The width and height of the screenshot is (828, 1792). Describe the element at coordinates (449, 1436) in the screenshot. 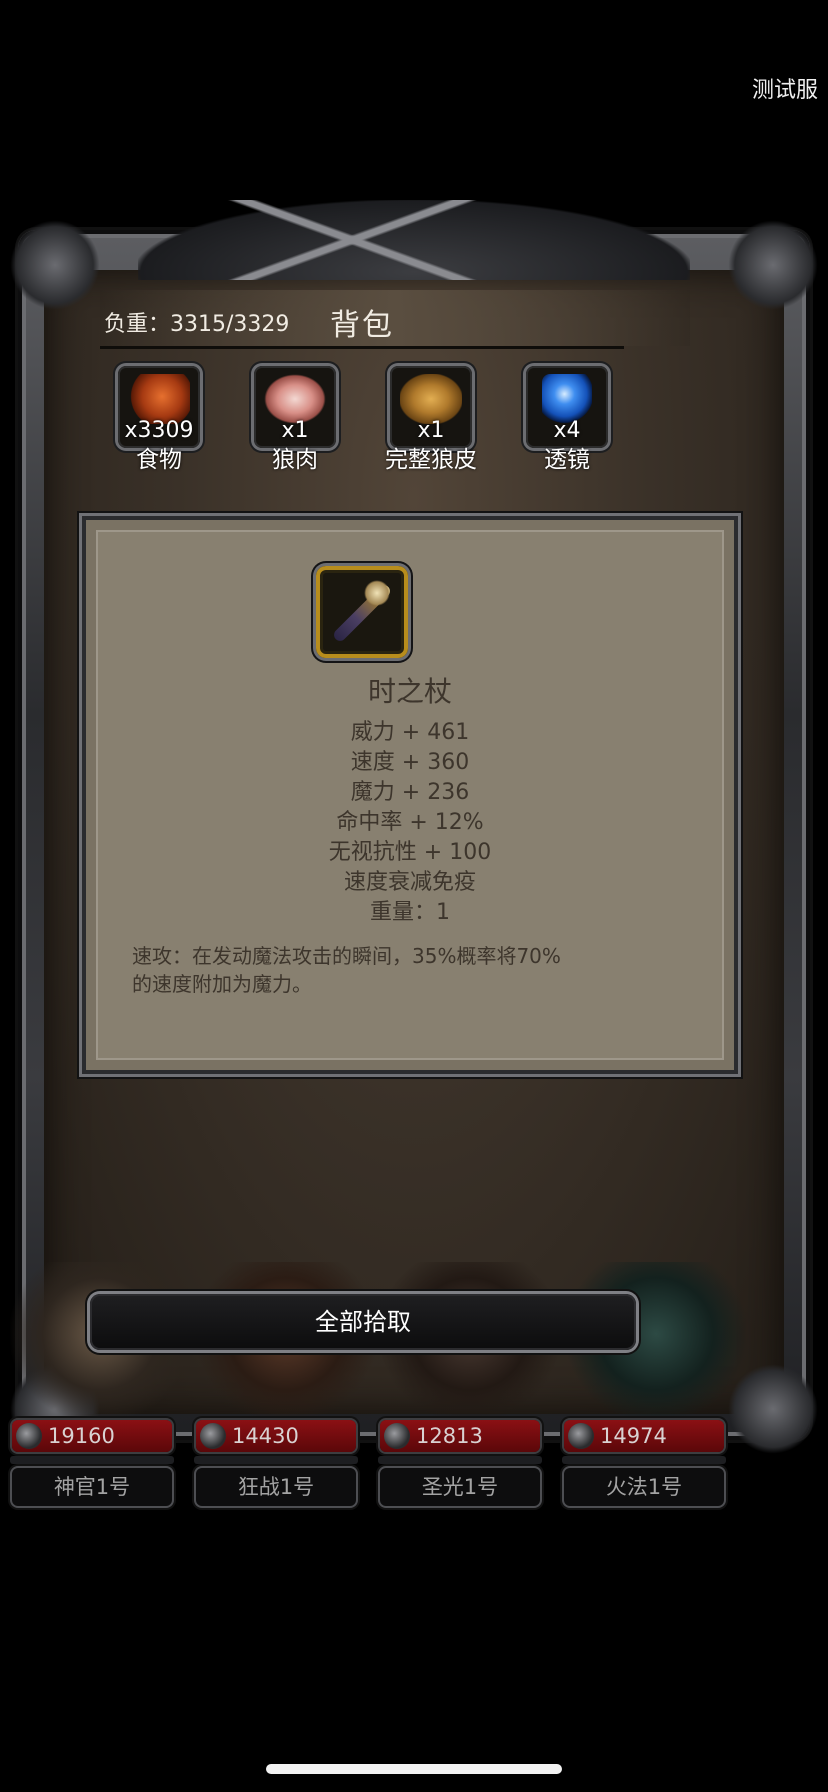

I see `hp-value: 12813` at that location.